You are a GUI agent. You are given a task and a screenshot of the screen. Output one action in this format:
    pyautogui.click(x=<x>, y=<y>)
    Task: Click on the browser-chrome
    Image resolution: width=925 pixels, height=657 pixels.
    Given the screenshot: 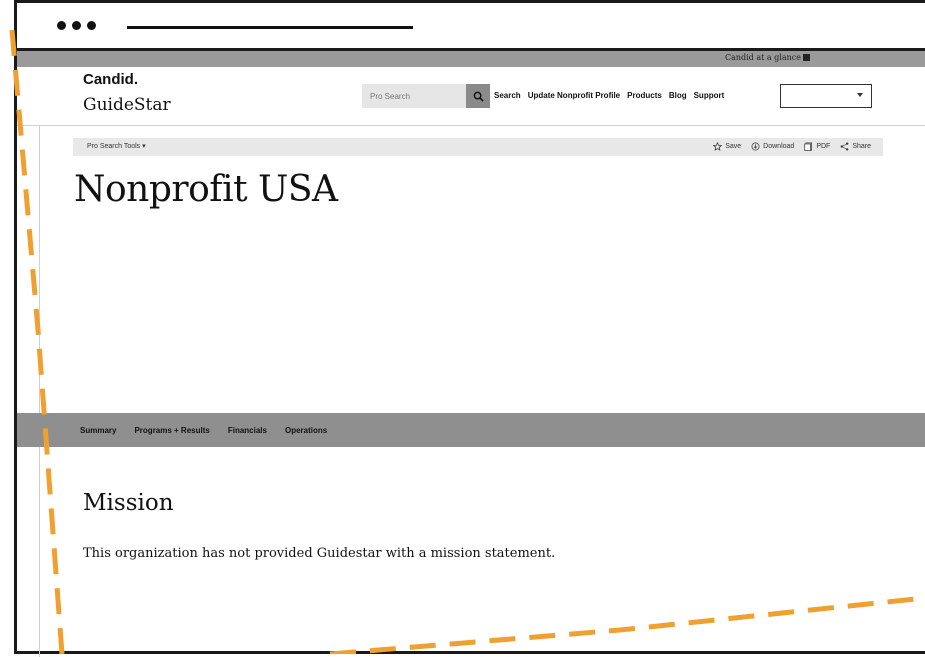 What is the action you would take?
    pyautogui.click(x=471, y=27)
    